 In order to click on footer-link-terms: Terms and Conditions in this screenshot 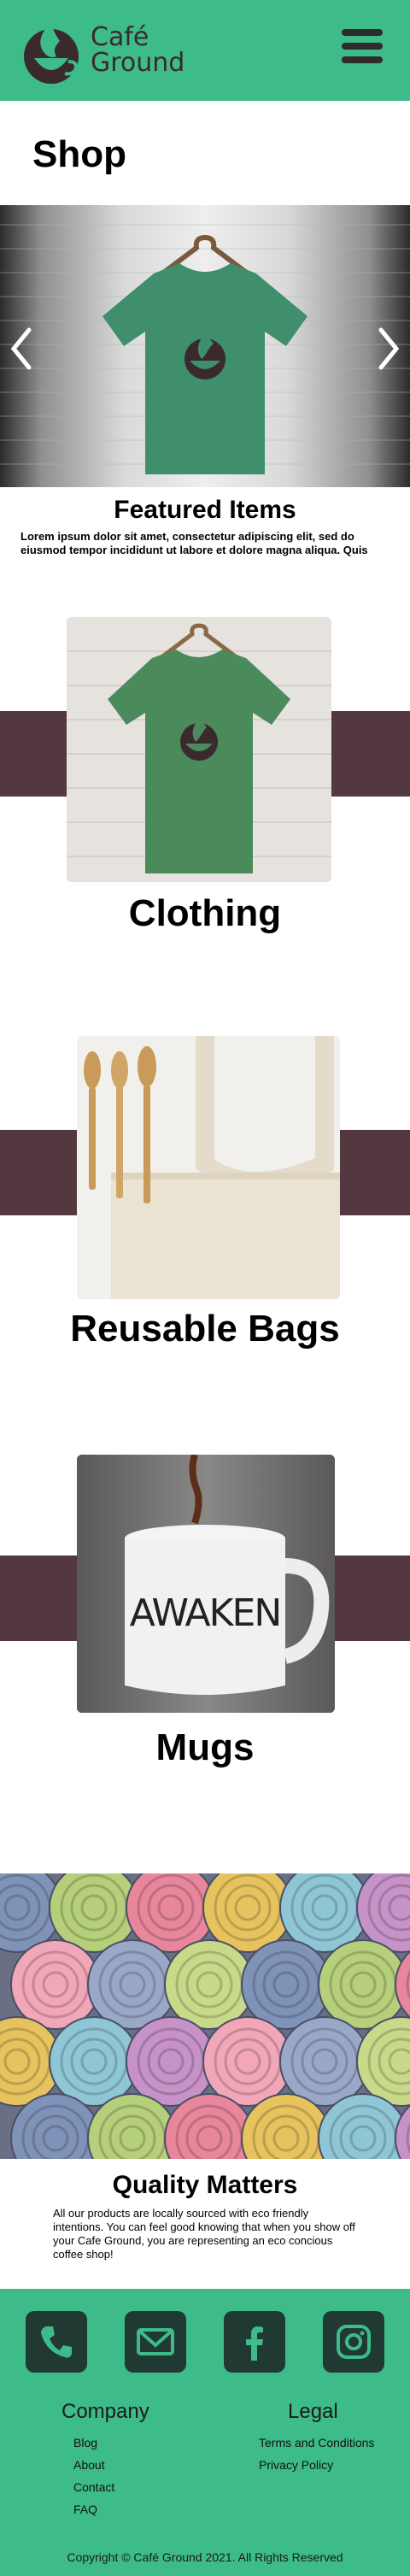, I will do `click(334, 2443)`.